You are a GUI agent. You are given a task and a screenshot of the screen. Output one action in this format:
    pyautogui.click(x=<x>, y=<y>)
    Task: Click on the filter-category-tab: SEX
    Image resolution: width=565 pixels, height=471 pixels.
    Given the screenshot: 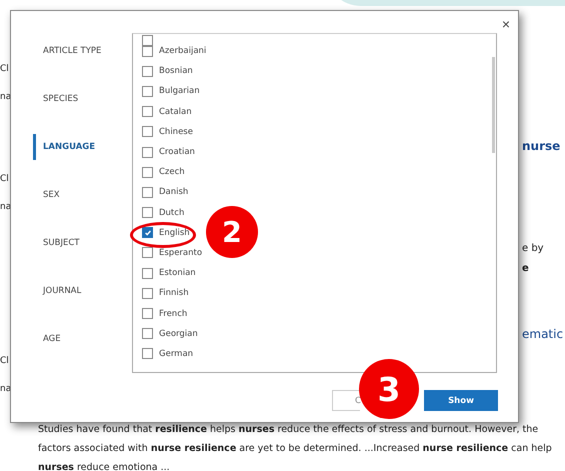 What is the action you would take?
    pyautogui.click(x=71, y=195)
    